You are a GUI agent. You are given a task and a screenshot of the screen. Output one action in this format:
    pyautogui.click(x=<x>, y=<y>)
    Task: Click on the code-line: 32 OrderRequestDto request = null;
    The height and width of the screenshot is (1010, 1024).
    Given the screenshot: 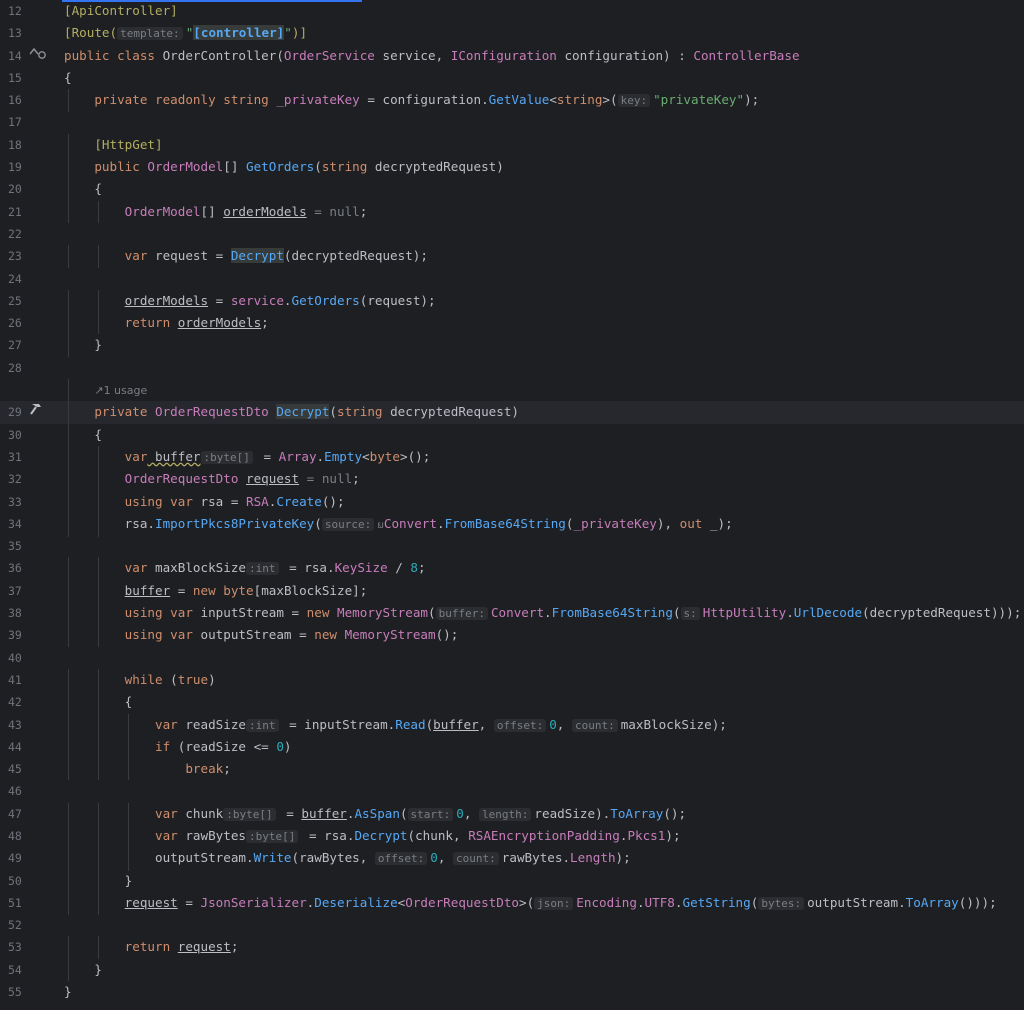 What is the action you would take?
    pyautogui.click(x=512, y=479)
    